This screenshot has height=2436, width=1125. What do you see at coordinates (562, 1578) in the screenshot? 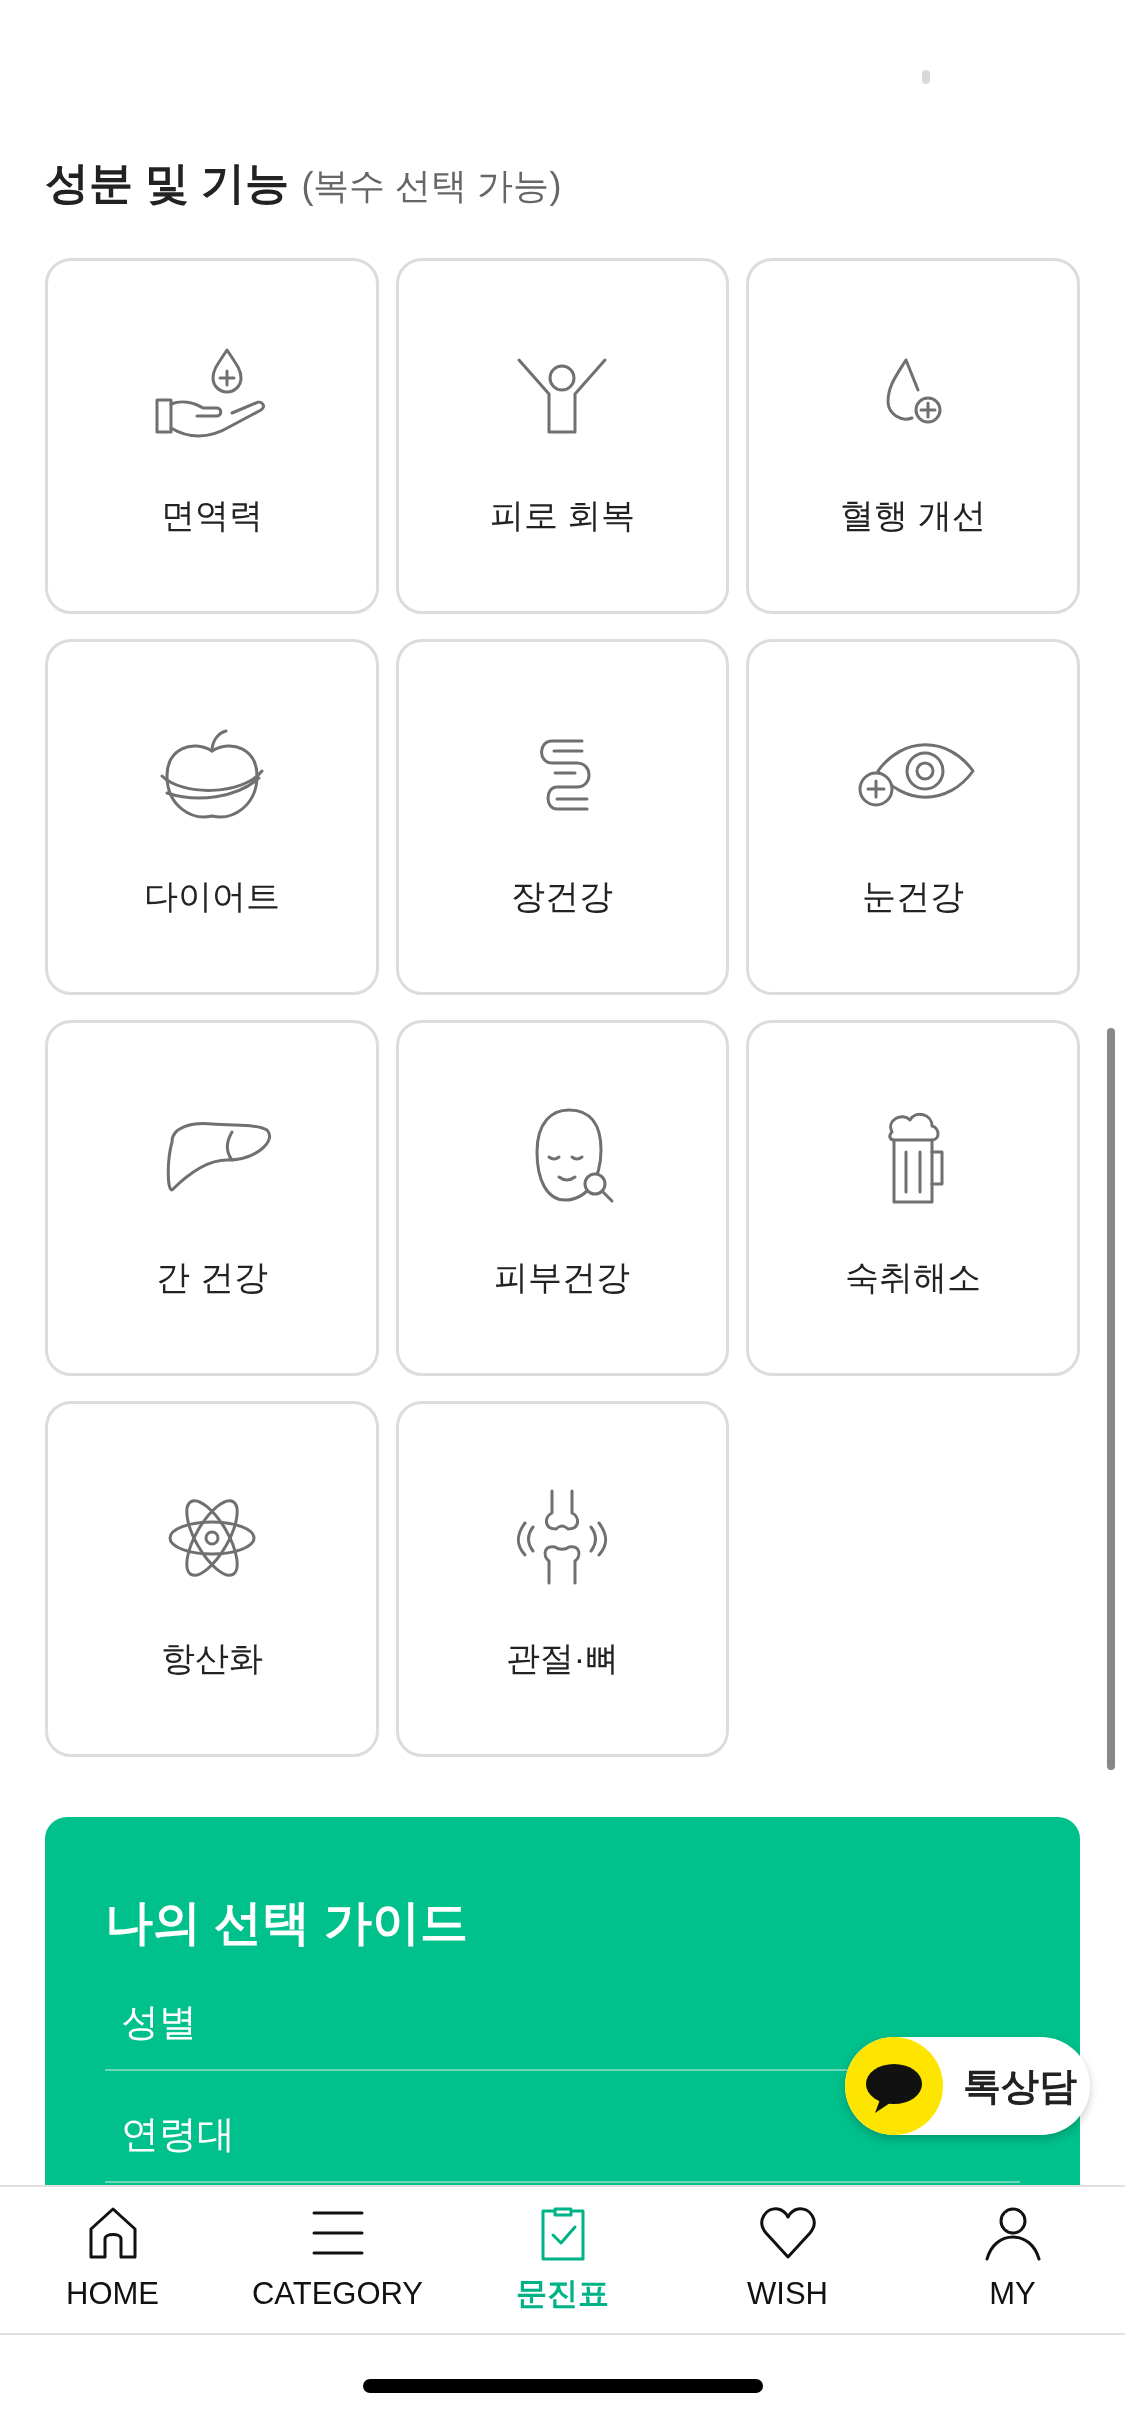
I see `feature-card: 관절·뼈` at bounding box center [562, 1578].